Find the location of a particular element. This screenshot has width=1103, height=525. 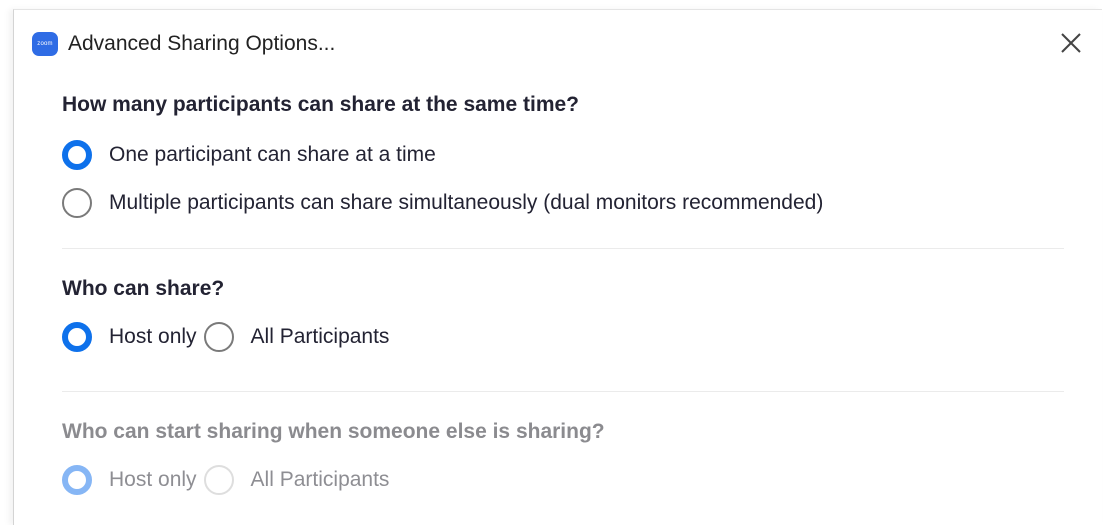

close-icon is located at coordinates (1071, 43).